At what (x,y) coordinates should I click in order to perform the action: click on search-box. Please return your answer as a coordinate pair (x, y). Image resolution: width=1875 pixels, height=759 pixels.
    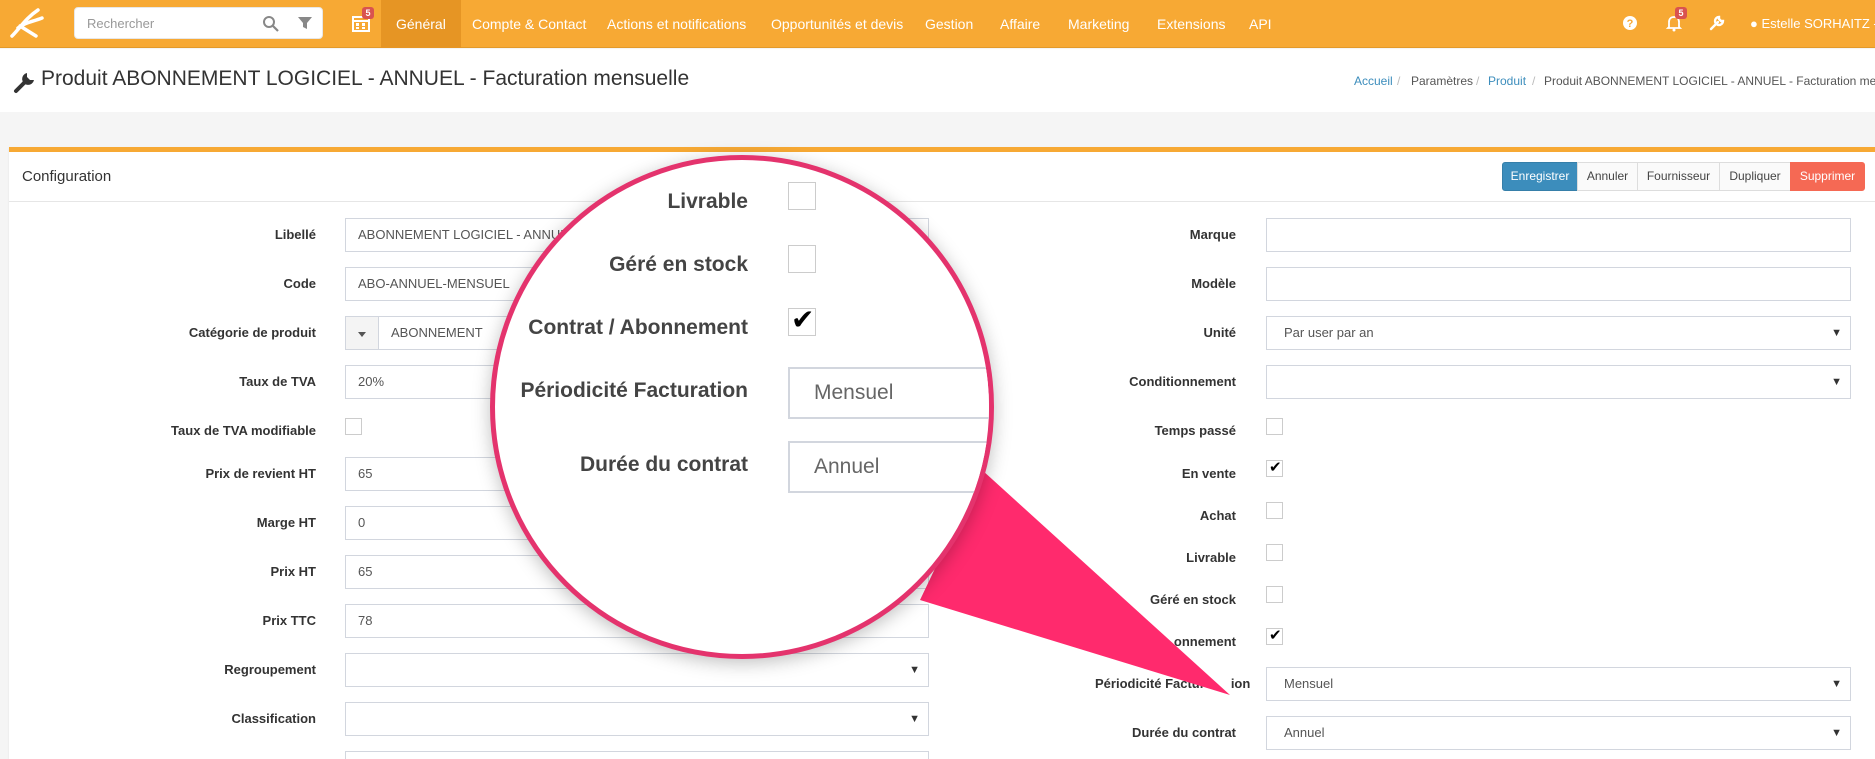
    Looking at the image, I should click on (198, 23).